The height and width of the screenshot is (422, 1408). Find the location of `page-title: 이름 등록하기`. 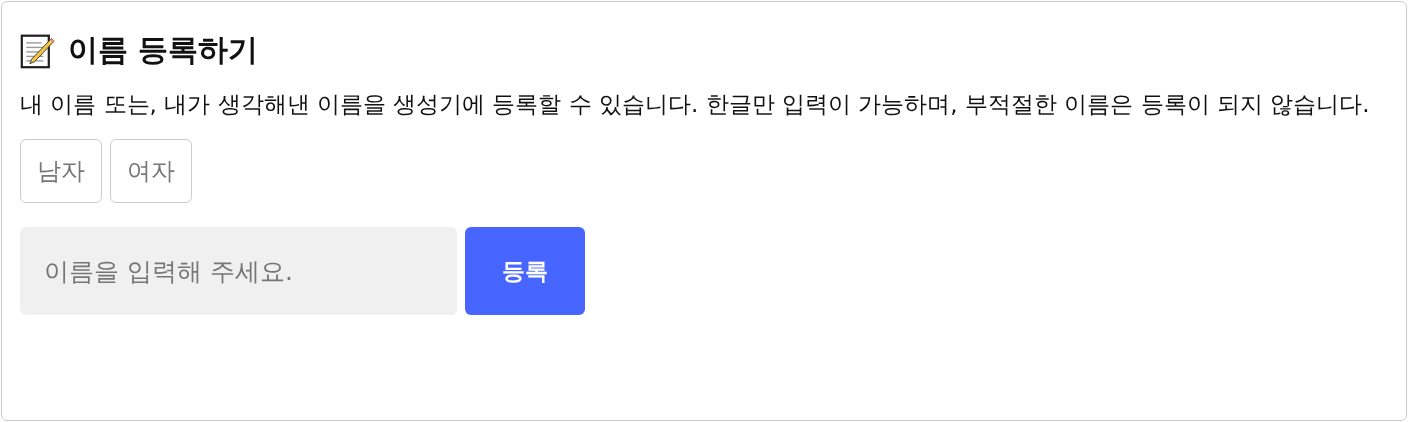

page-title: 이름 등록하기 is located at coordinates (163, 50).